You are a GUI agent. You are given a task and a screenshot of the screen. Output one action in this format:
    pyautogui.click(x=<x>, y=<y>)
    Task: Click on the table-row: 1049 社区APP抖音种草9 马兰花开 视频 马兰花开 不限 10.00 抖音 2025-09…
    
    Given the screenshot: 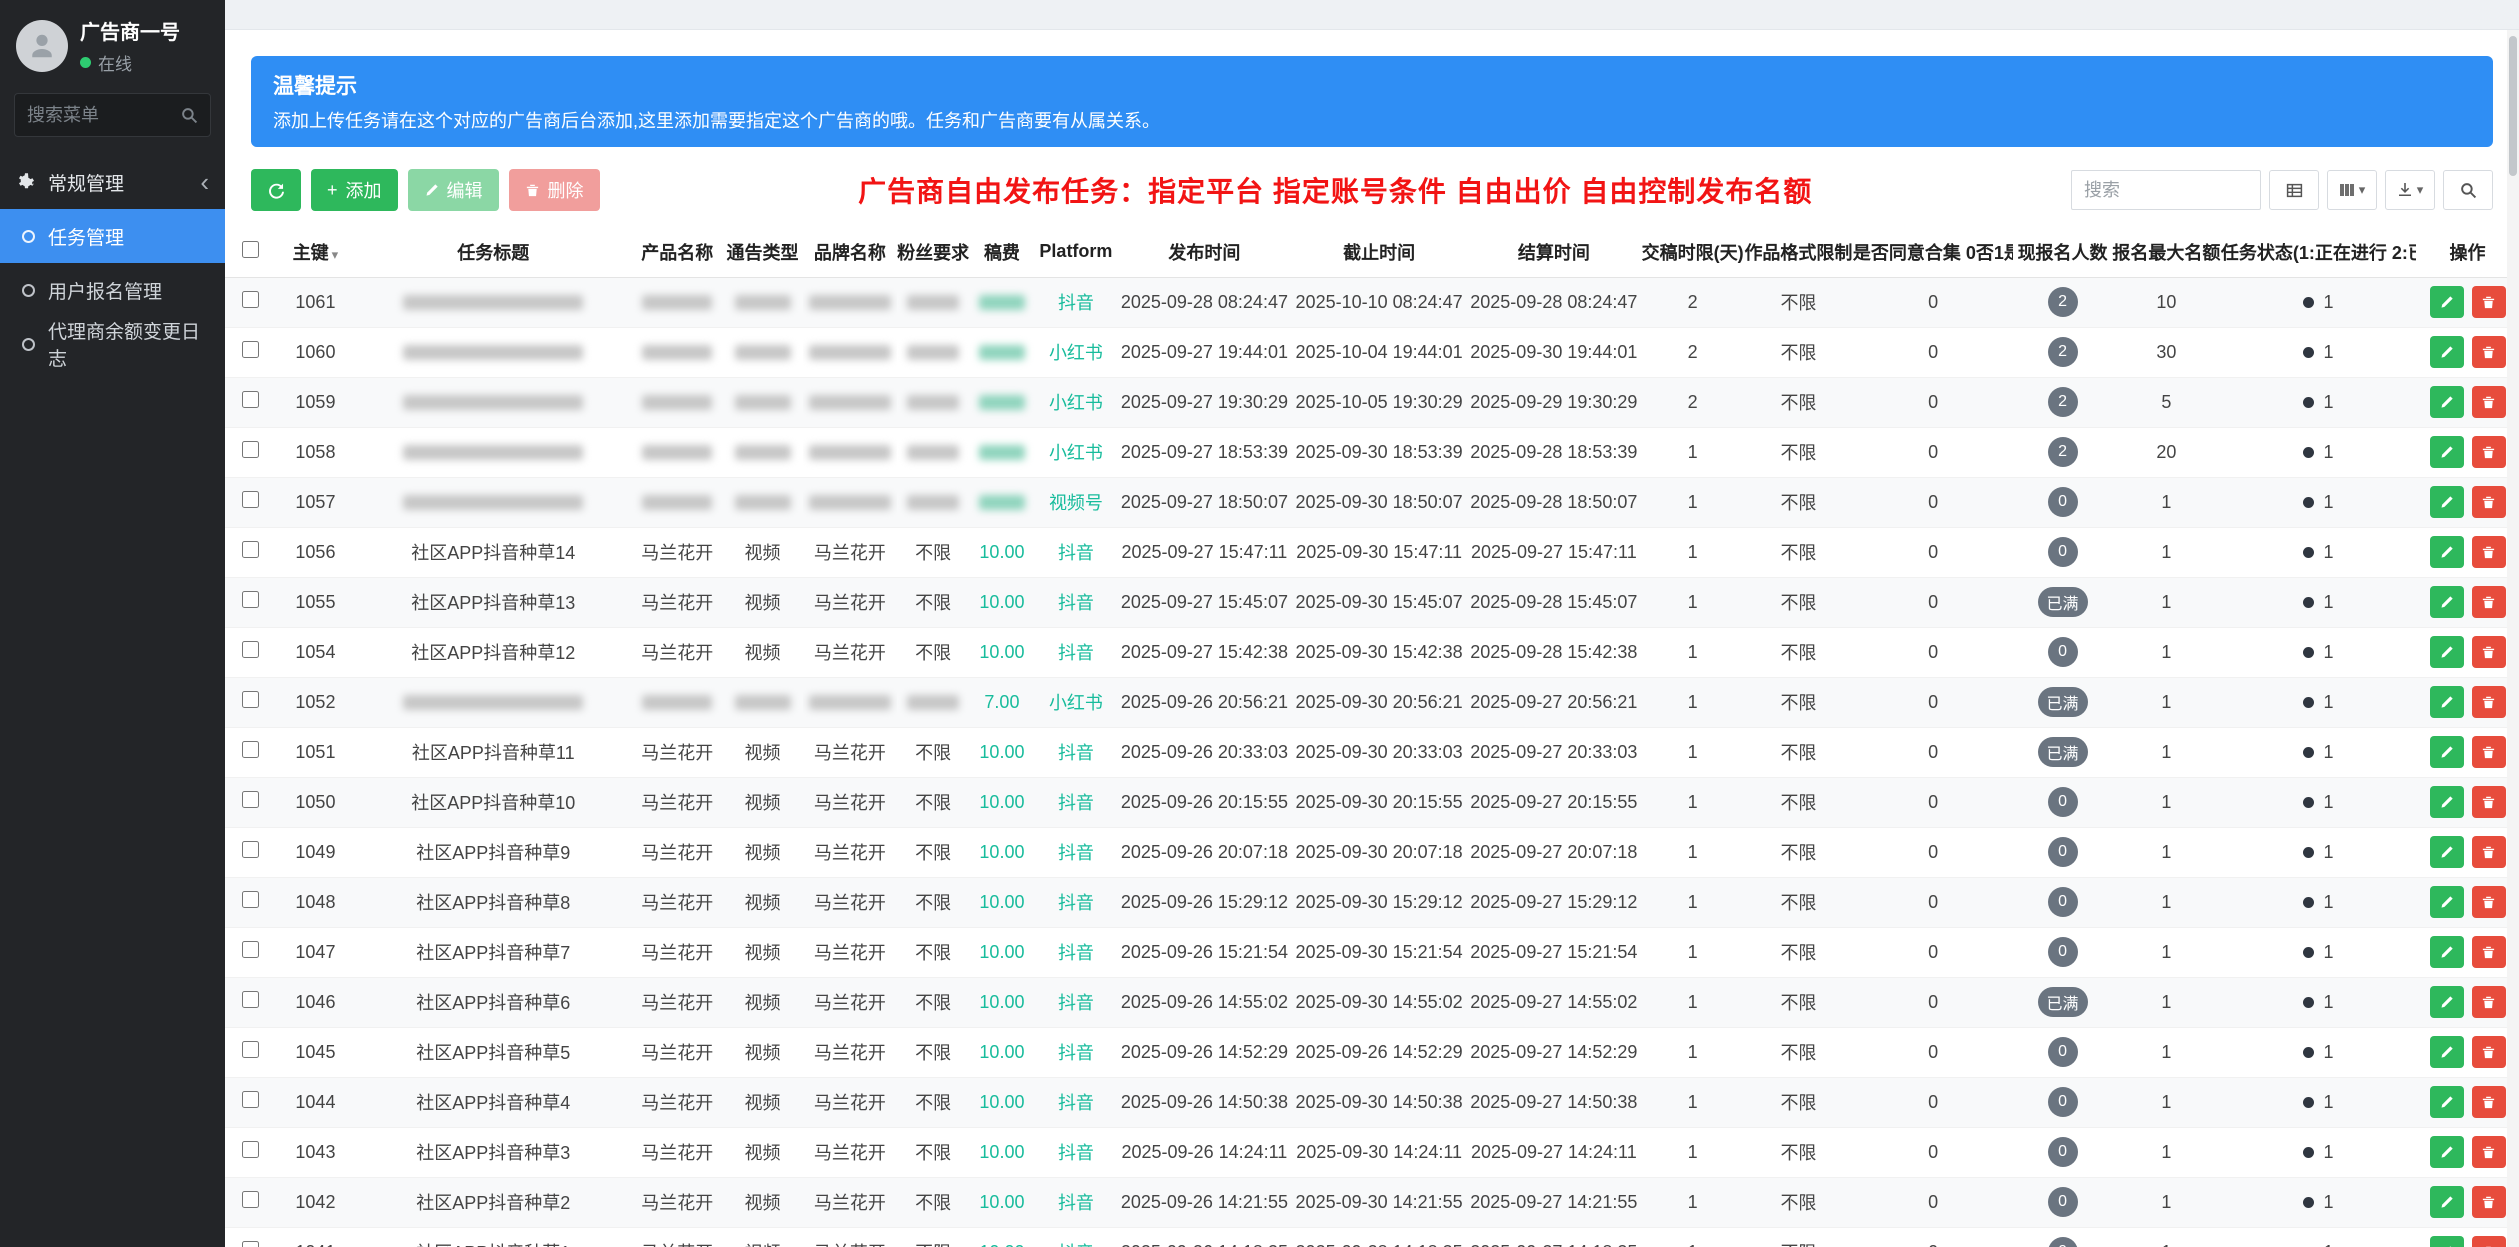 What is the action you would take?
    pyautogui.click(x=1372, y=852)
    